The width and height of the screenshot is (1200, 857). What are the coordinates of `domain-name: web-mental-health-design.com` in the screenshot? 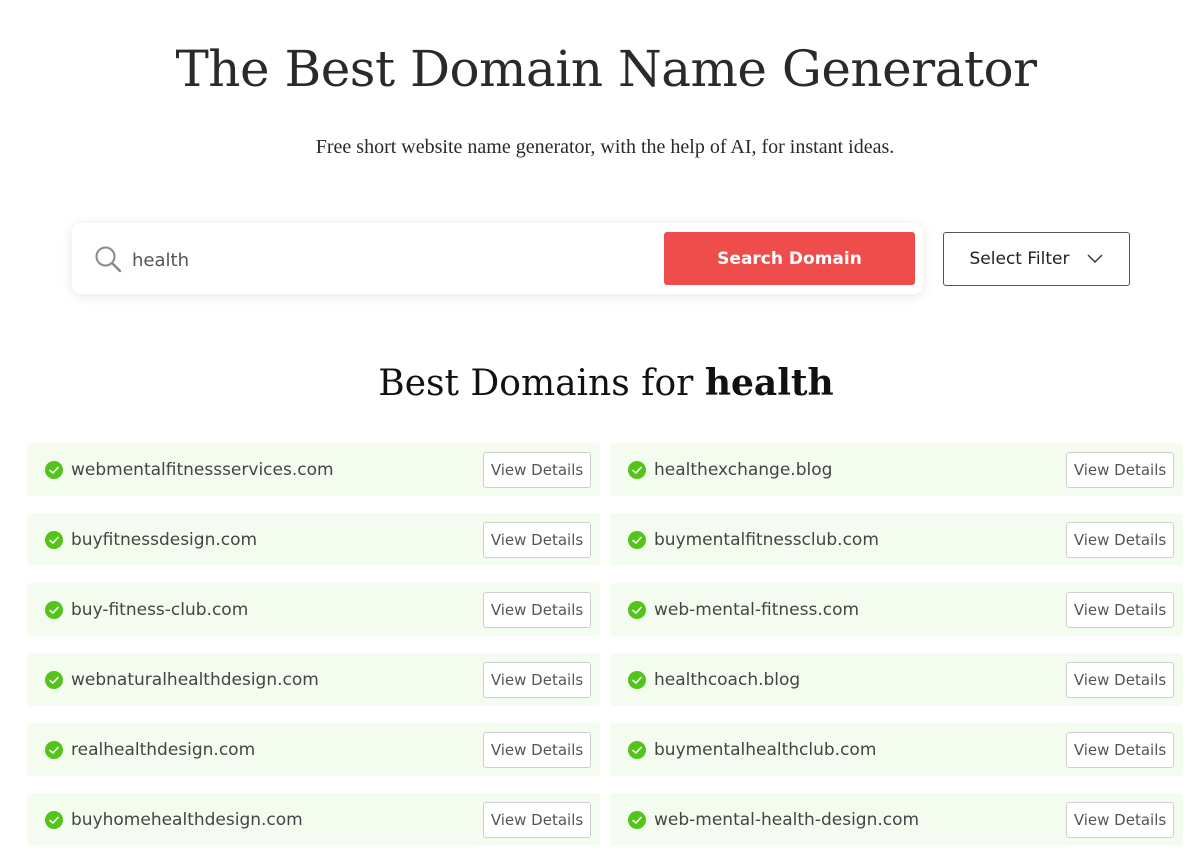 It's located at (787, 819).